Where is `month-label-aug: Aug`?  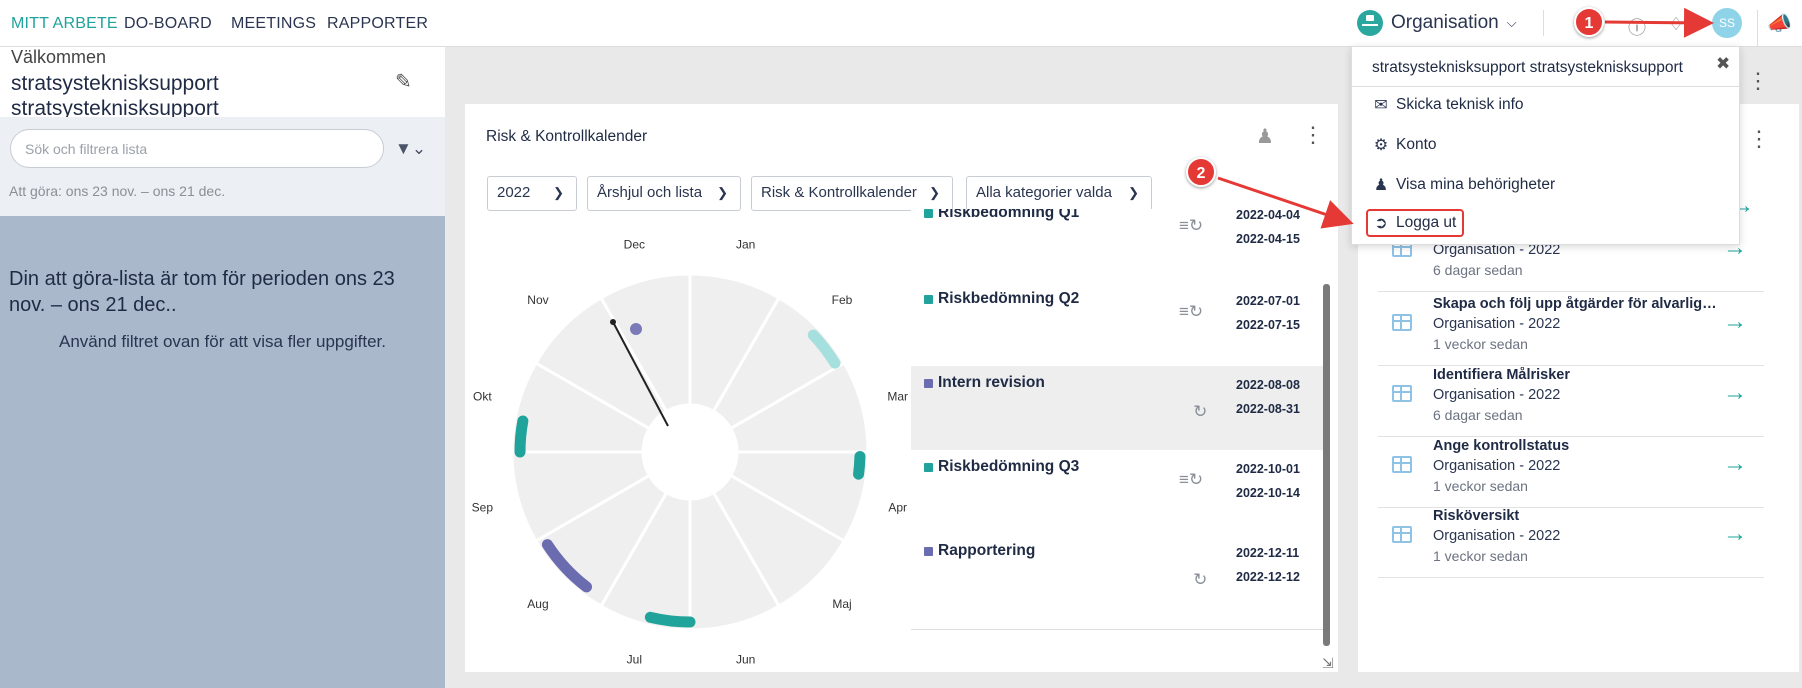 month-label-aug: Aug is located at coordinates (537, 604).